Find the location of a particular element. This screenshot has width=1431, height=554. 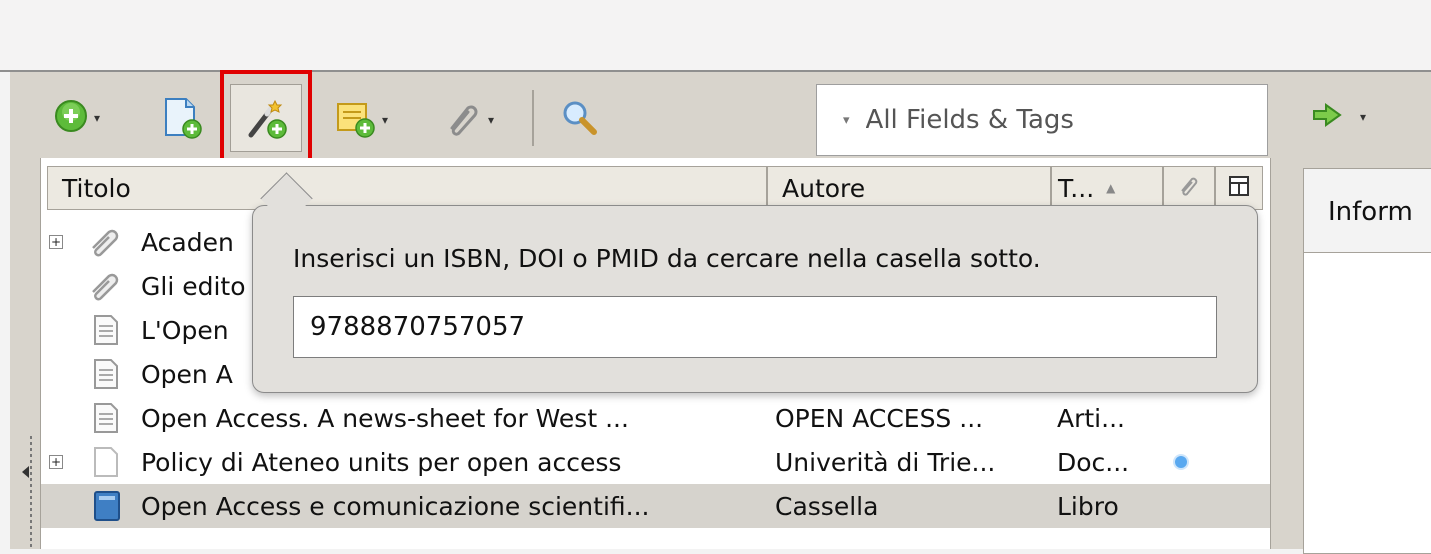

highlight-box is located at coordinates (266, 117).